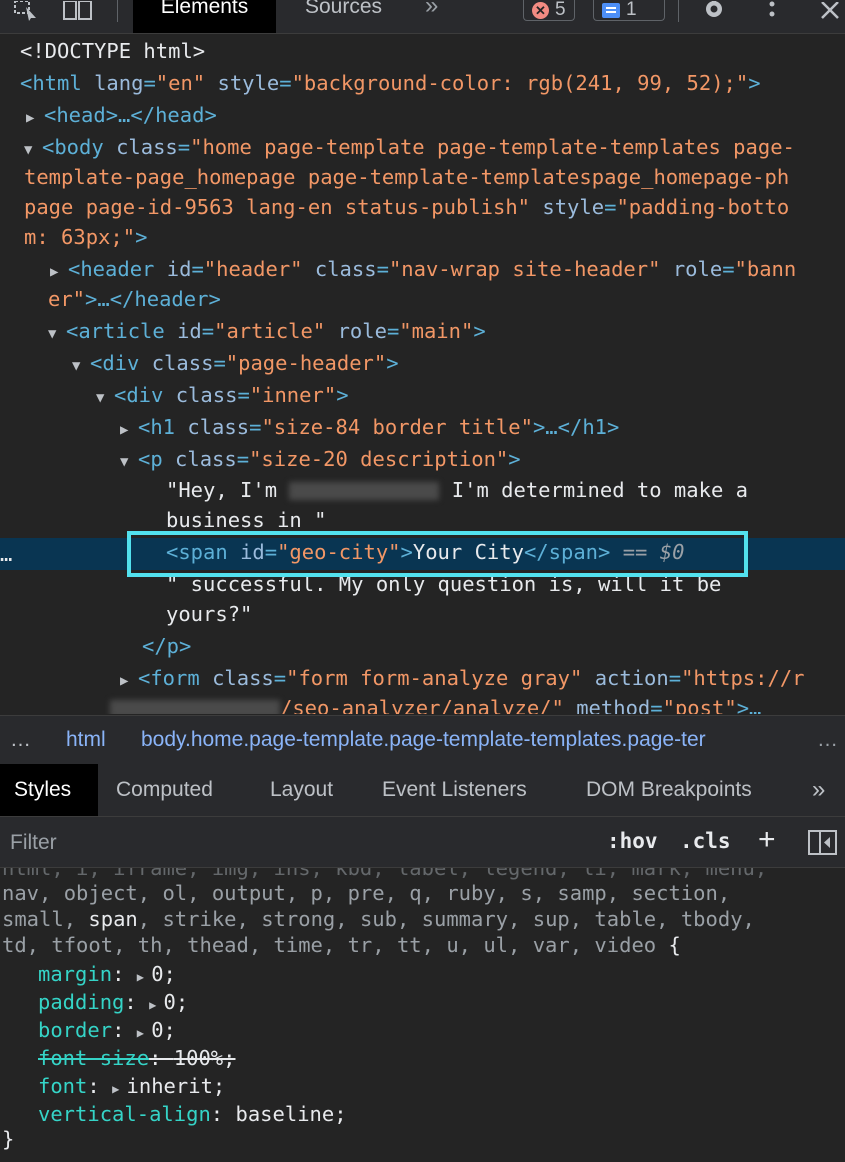 The height and width of the screenshot is (1162, 845). Describe the element at coordinates (767, 840) in the screenshot. I see `new-rule-button: +` at that location.